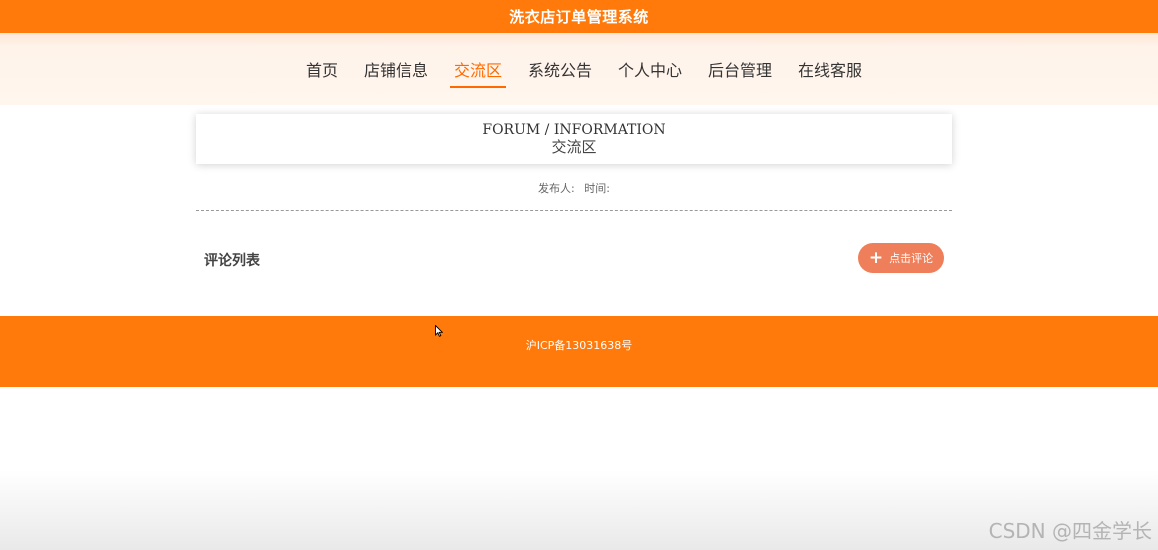 The height and width of the screenshot is (550, 1158). What do you see at coordinates (1070, 531) in the screenshot?
I see `watermark: CSDN @四金学长` at bounding box center [1070, 531].